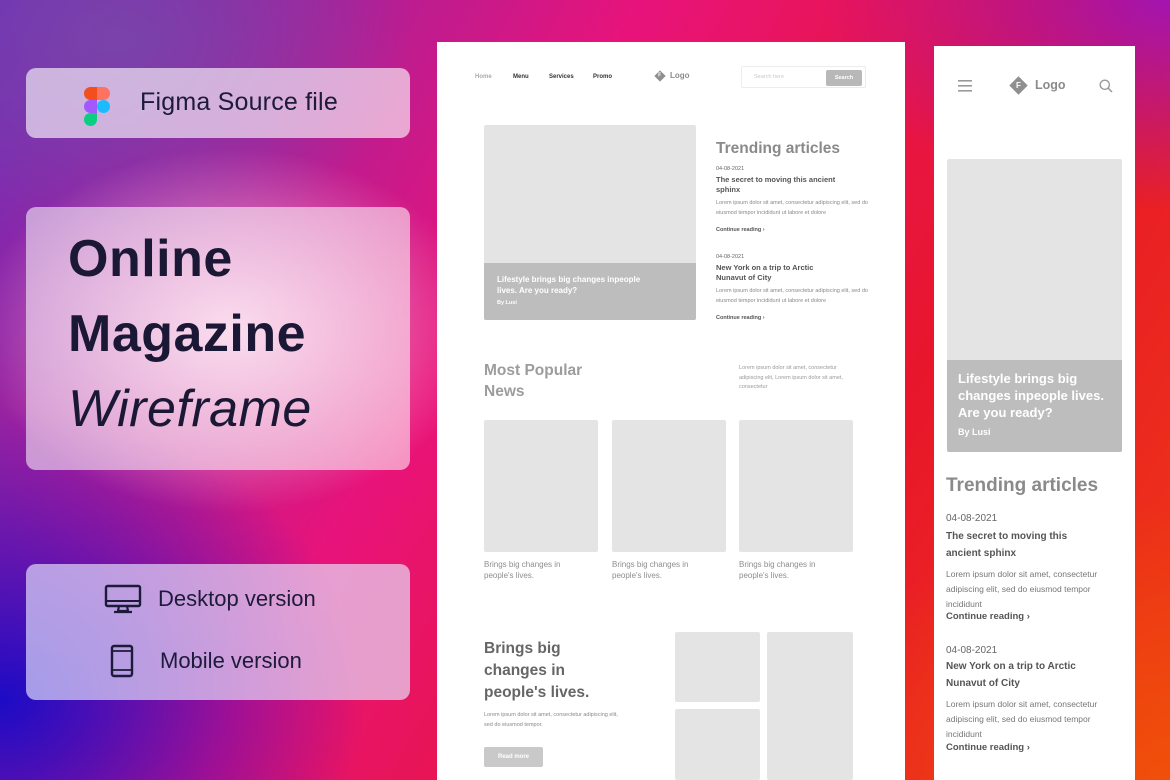  I want to click on desktop-icon, so click(123, 599).